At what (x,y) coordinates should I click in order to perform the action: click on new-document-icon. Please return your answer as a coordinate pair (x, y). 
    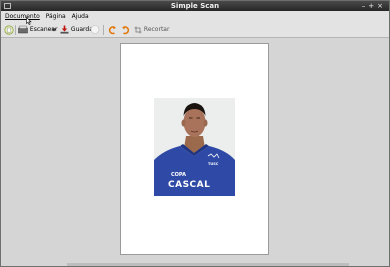
    Looking at the image, I should click on (9, 30).